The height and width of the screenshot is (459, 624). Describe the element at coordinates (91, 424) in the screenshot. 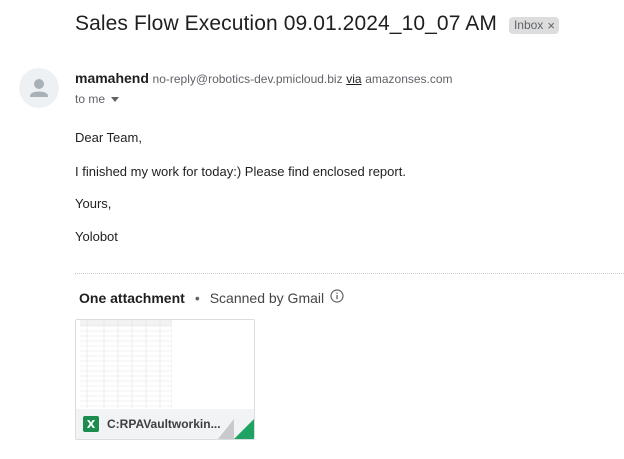

I see `excel-icon: X` at that location.